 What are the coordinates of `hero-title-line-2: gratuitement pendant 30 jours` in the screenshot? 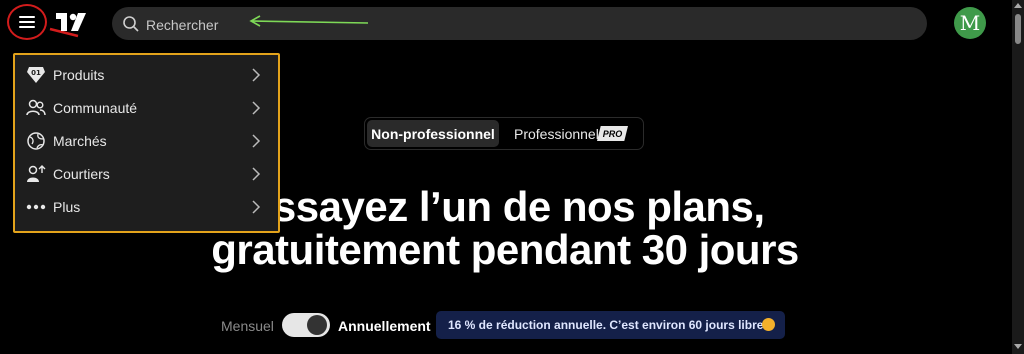 It's located at (505, 249).